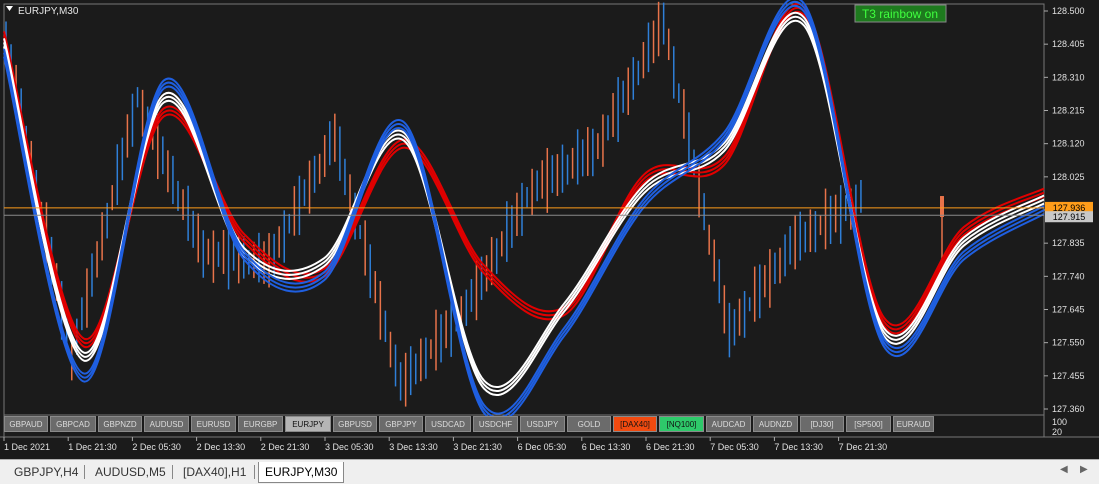 This screenshot has width=1099, height=484. I want to click on time-tick-label: 2 Dec 05:30, so click(156, 447).